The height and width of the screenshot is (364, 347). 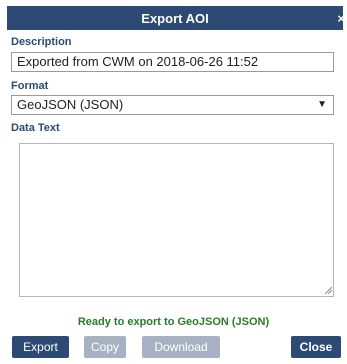 What do you see at coordinates (322, 104) in the screenshot?
I see `chevron-down-icon: ▼` at bounding box center [322, 104].